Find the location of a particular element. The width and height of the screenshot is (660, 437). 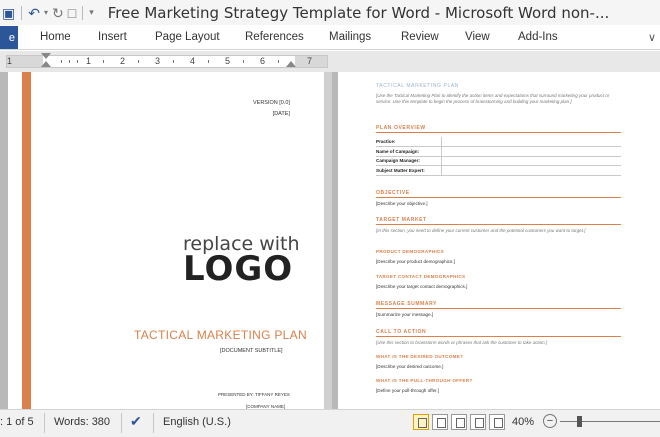

zoom-slider is located at coordinates (610, 421).